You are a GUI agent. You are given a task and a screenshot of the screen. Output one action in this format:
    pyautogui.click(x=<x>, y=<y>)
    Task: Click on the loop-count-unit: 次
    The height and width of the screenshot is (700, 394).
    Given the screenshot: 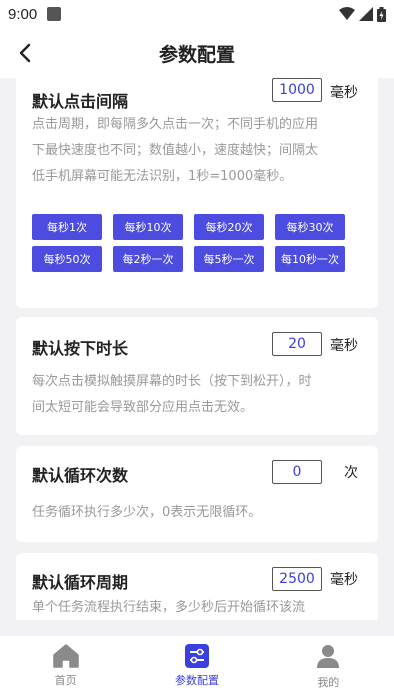 What is the action you would take?
    pyautogui.click(x=351, y=473)
    